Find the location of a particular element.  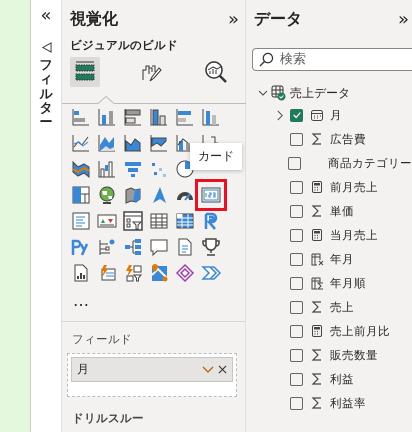

field-item: 前月売上 is located at coordinates (331, 187).